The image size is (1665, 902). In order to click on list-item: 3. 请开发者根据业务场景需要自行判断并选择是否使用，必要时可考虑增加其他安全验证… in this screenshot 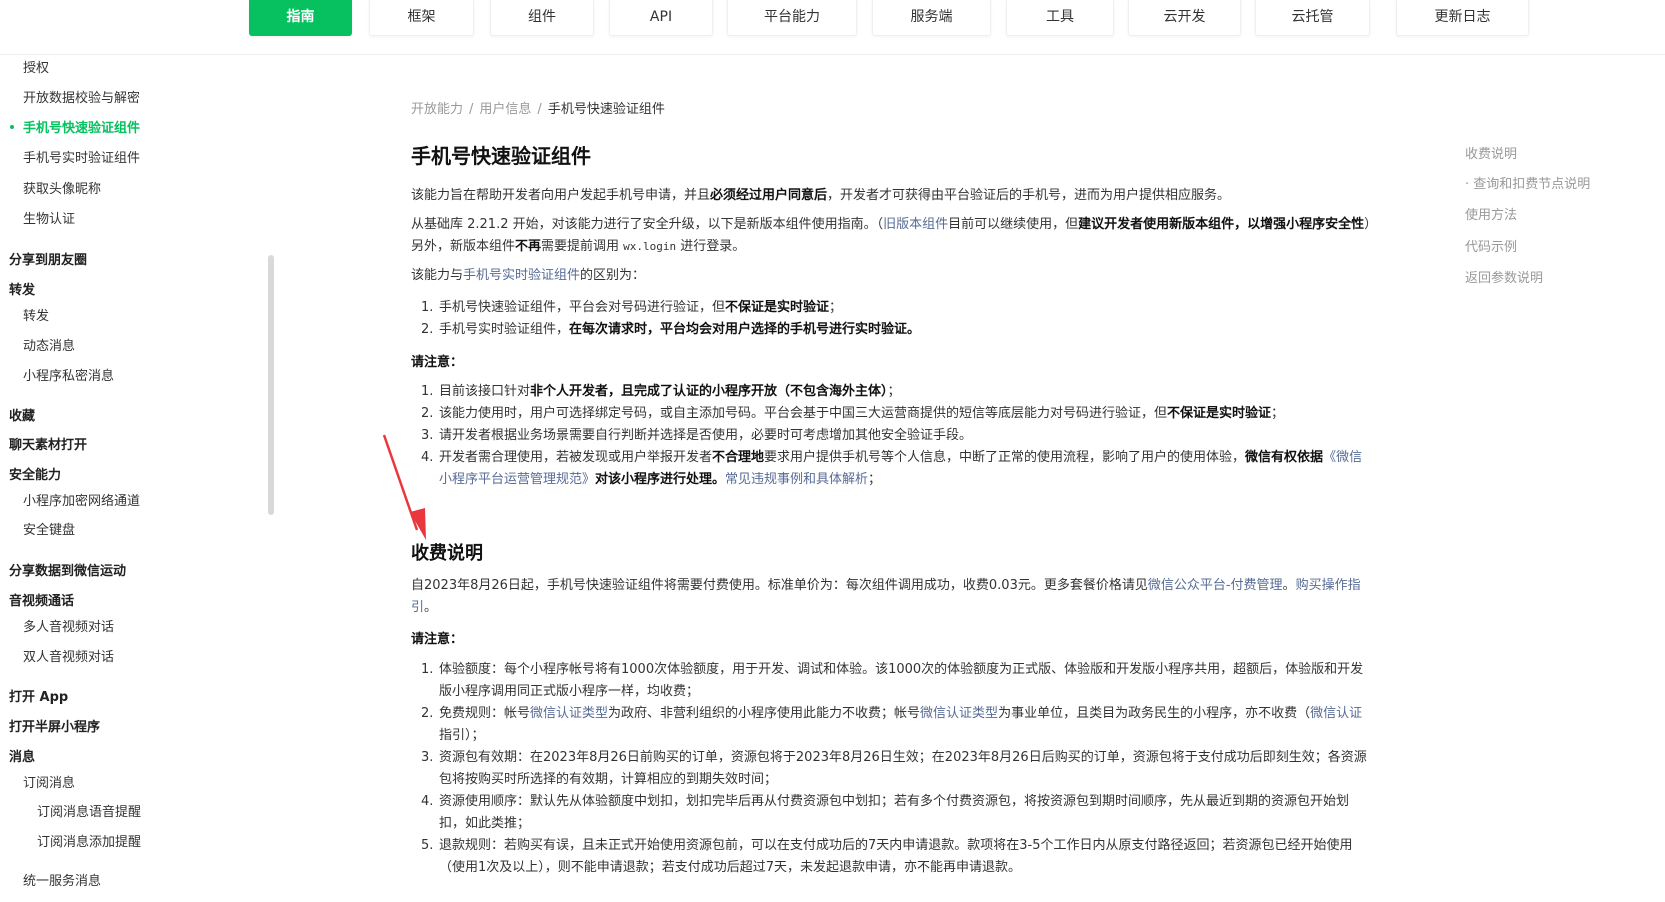, I will do `click(896, 436)`.